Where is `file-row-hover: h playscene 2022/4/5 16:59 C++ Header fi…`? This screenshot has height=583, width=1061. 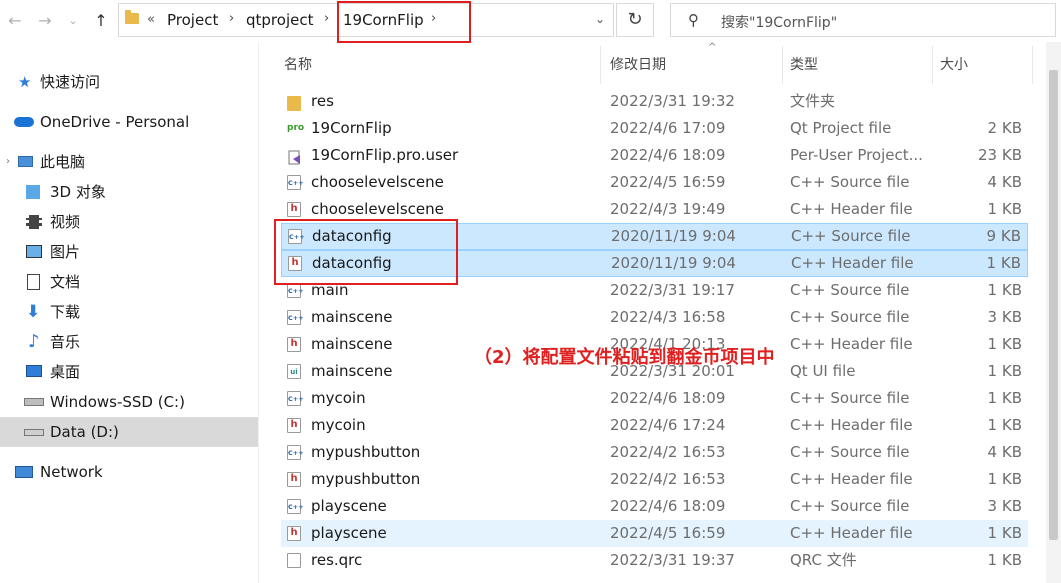
file-row-hover: h playscene 2022/4/5 16:59 C++ Header fi… is located at coordinates (654, 533).